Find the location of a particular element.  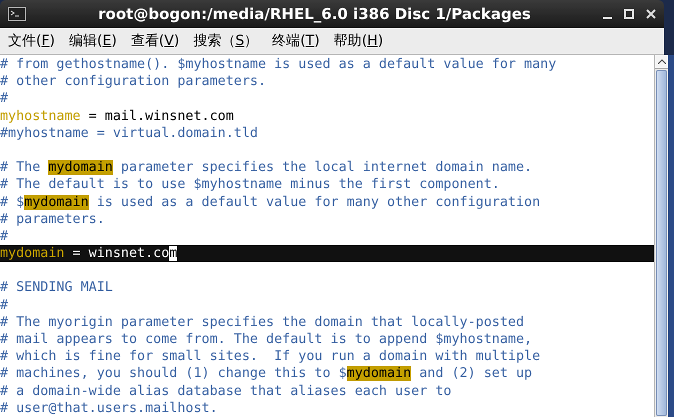

menu-item: 终端(T) is located at coordinates (296, 41).